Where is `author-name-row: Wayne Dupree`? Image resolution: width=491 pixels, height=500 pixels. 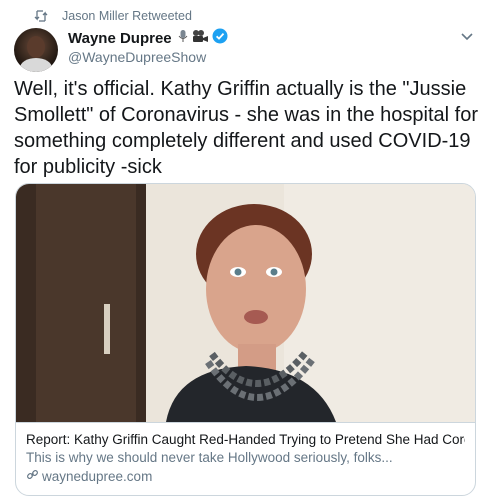 author-name-row: Wayne Dupree is located at coordinates (148, 38).